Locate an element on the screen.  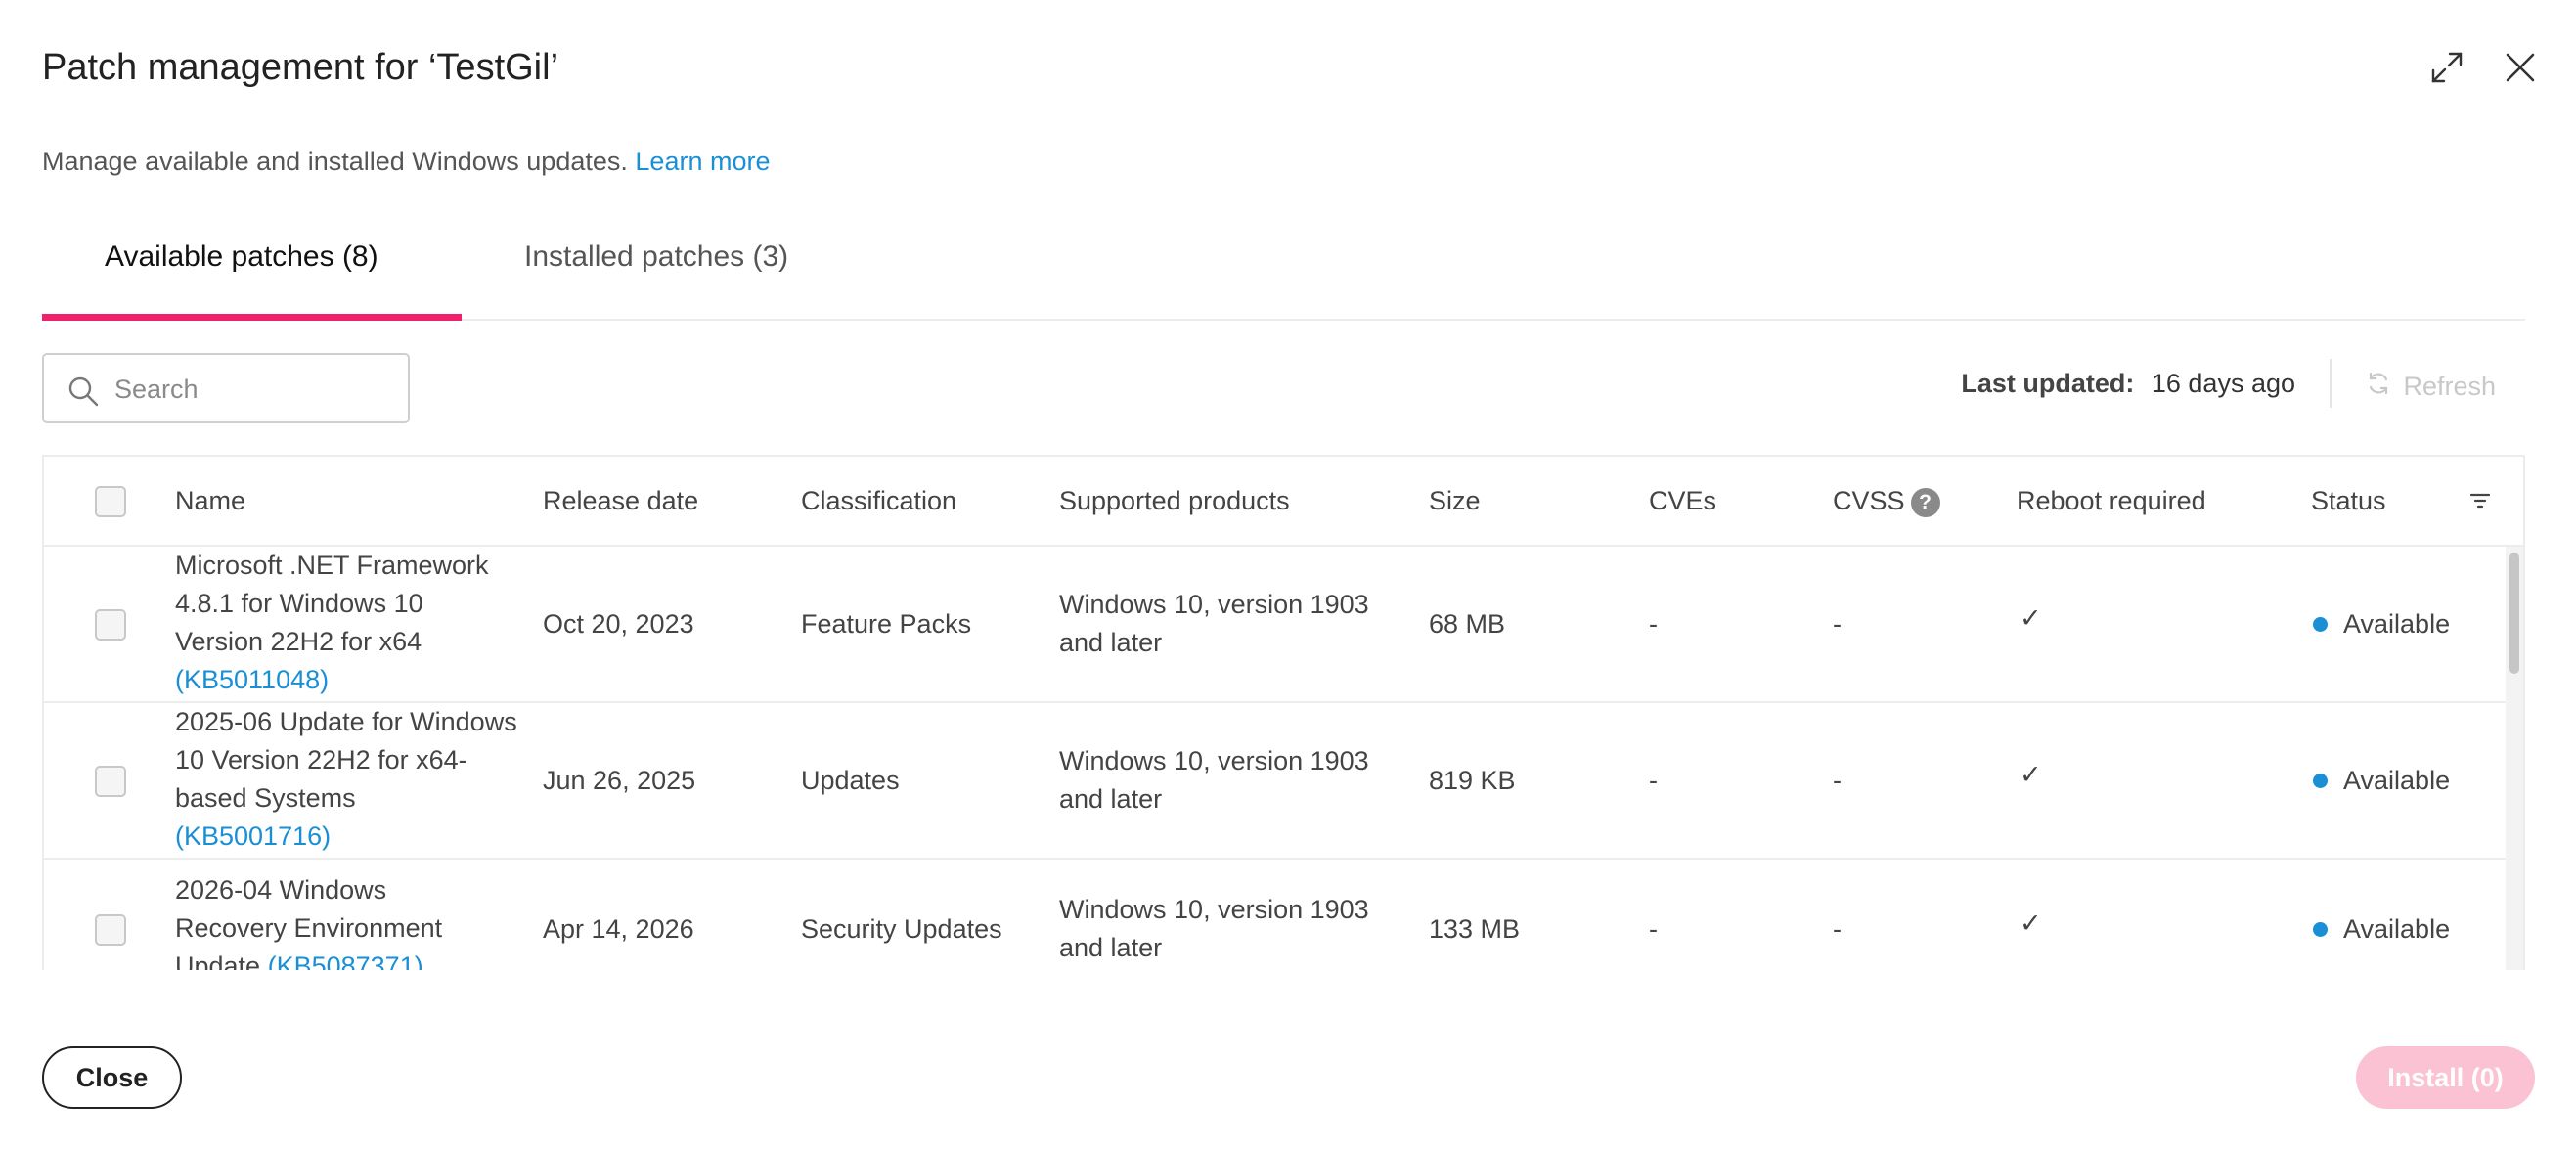
release-date: Jun 26, 2025 is located at coordinates (620, 780).